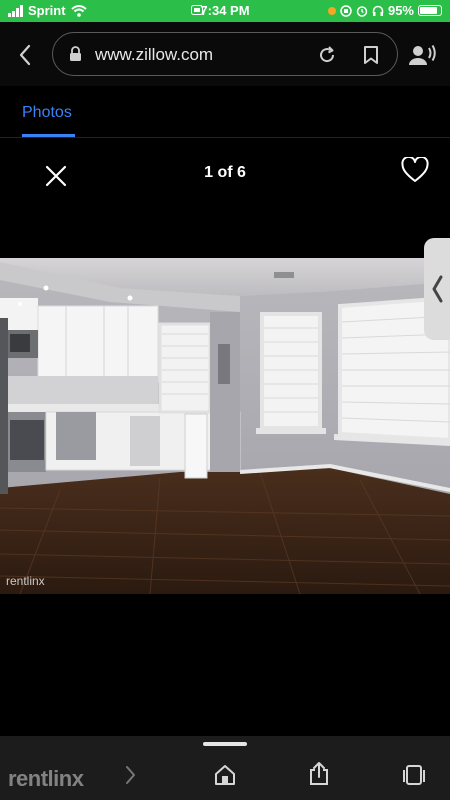 This screenshot has height=800, width=450. I want to click on home-icon, so click(225, 775).